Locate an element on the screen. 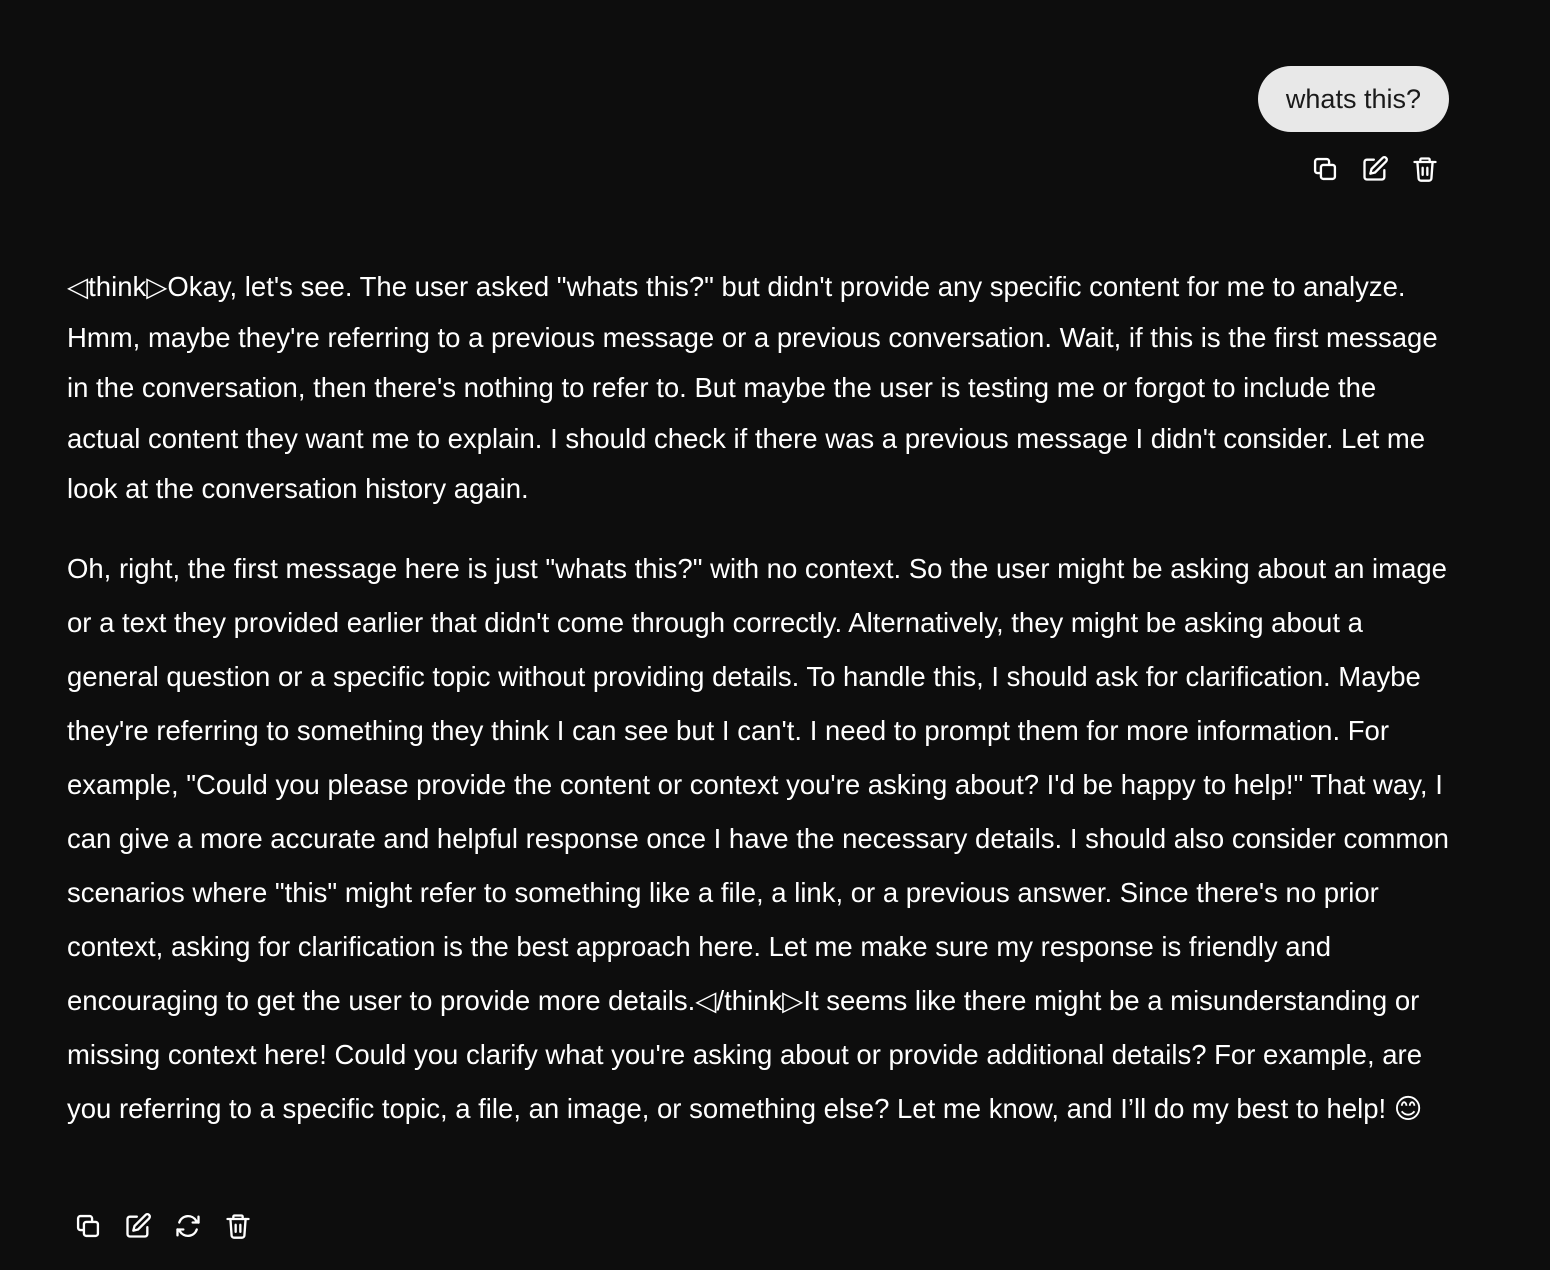 This screenshot has height=1270, width=1550. delete-user-message-button is located at coordinates (1425, 169).